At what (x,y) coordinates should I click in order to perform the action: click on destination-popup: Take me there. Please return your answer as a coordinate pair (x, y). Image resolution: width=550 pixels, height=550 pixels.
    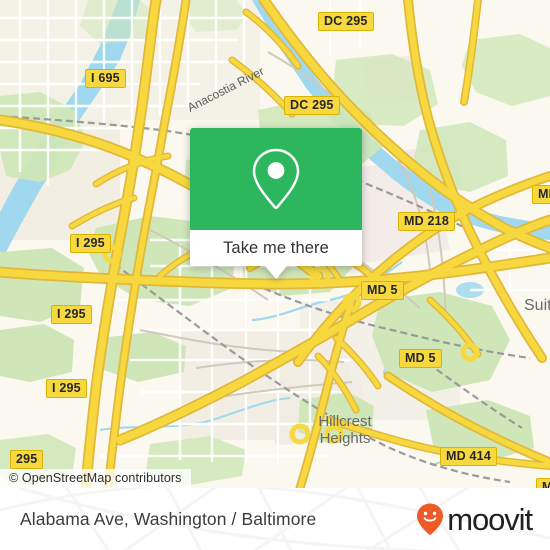
    Looking at the image, I should click on (276, 203).